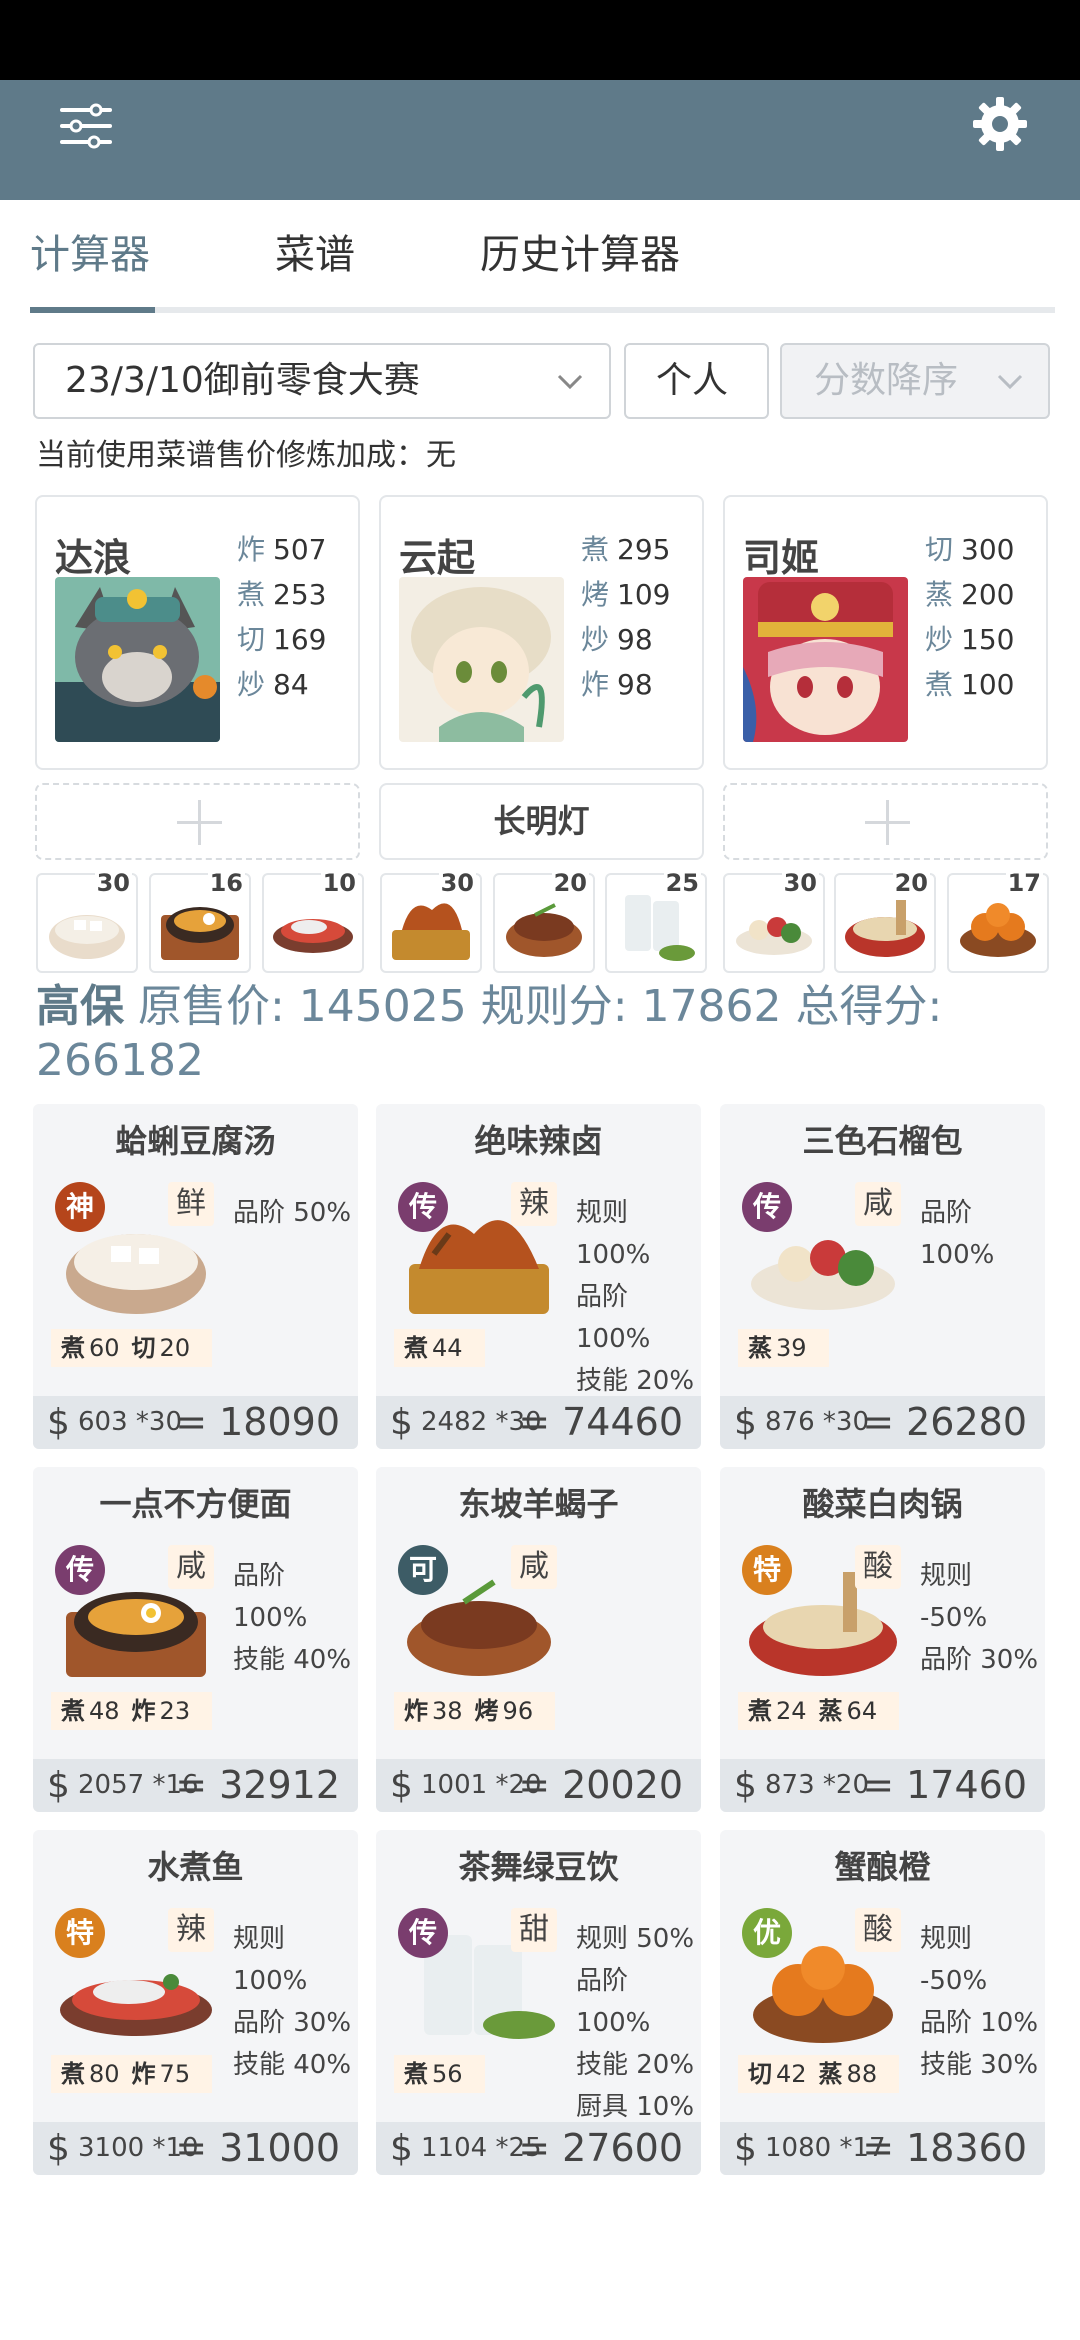  I want to click on taste-badge: 酸, so click(878, 1930).